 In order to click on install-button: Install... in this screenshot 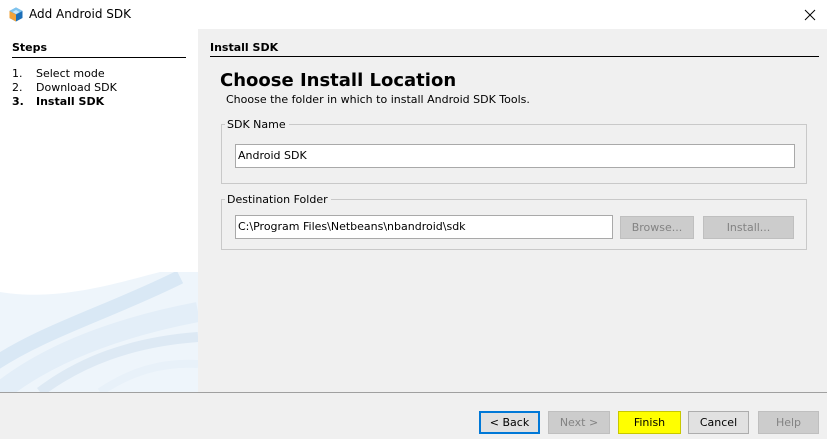, I will do `click(748, 227)`.